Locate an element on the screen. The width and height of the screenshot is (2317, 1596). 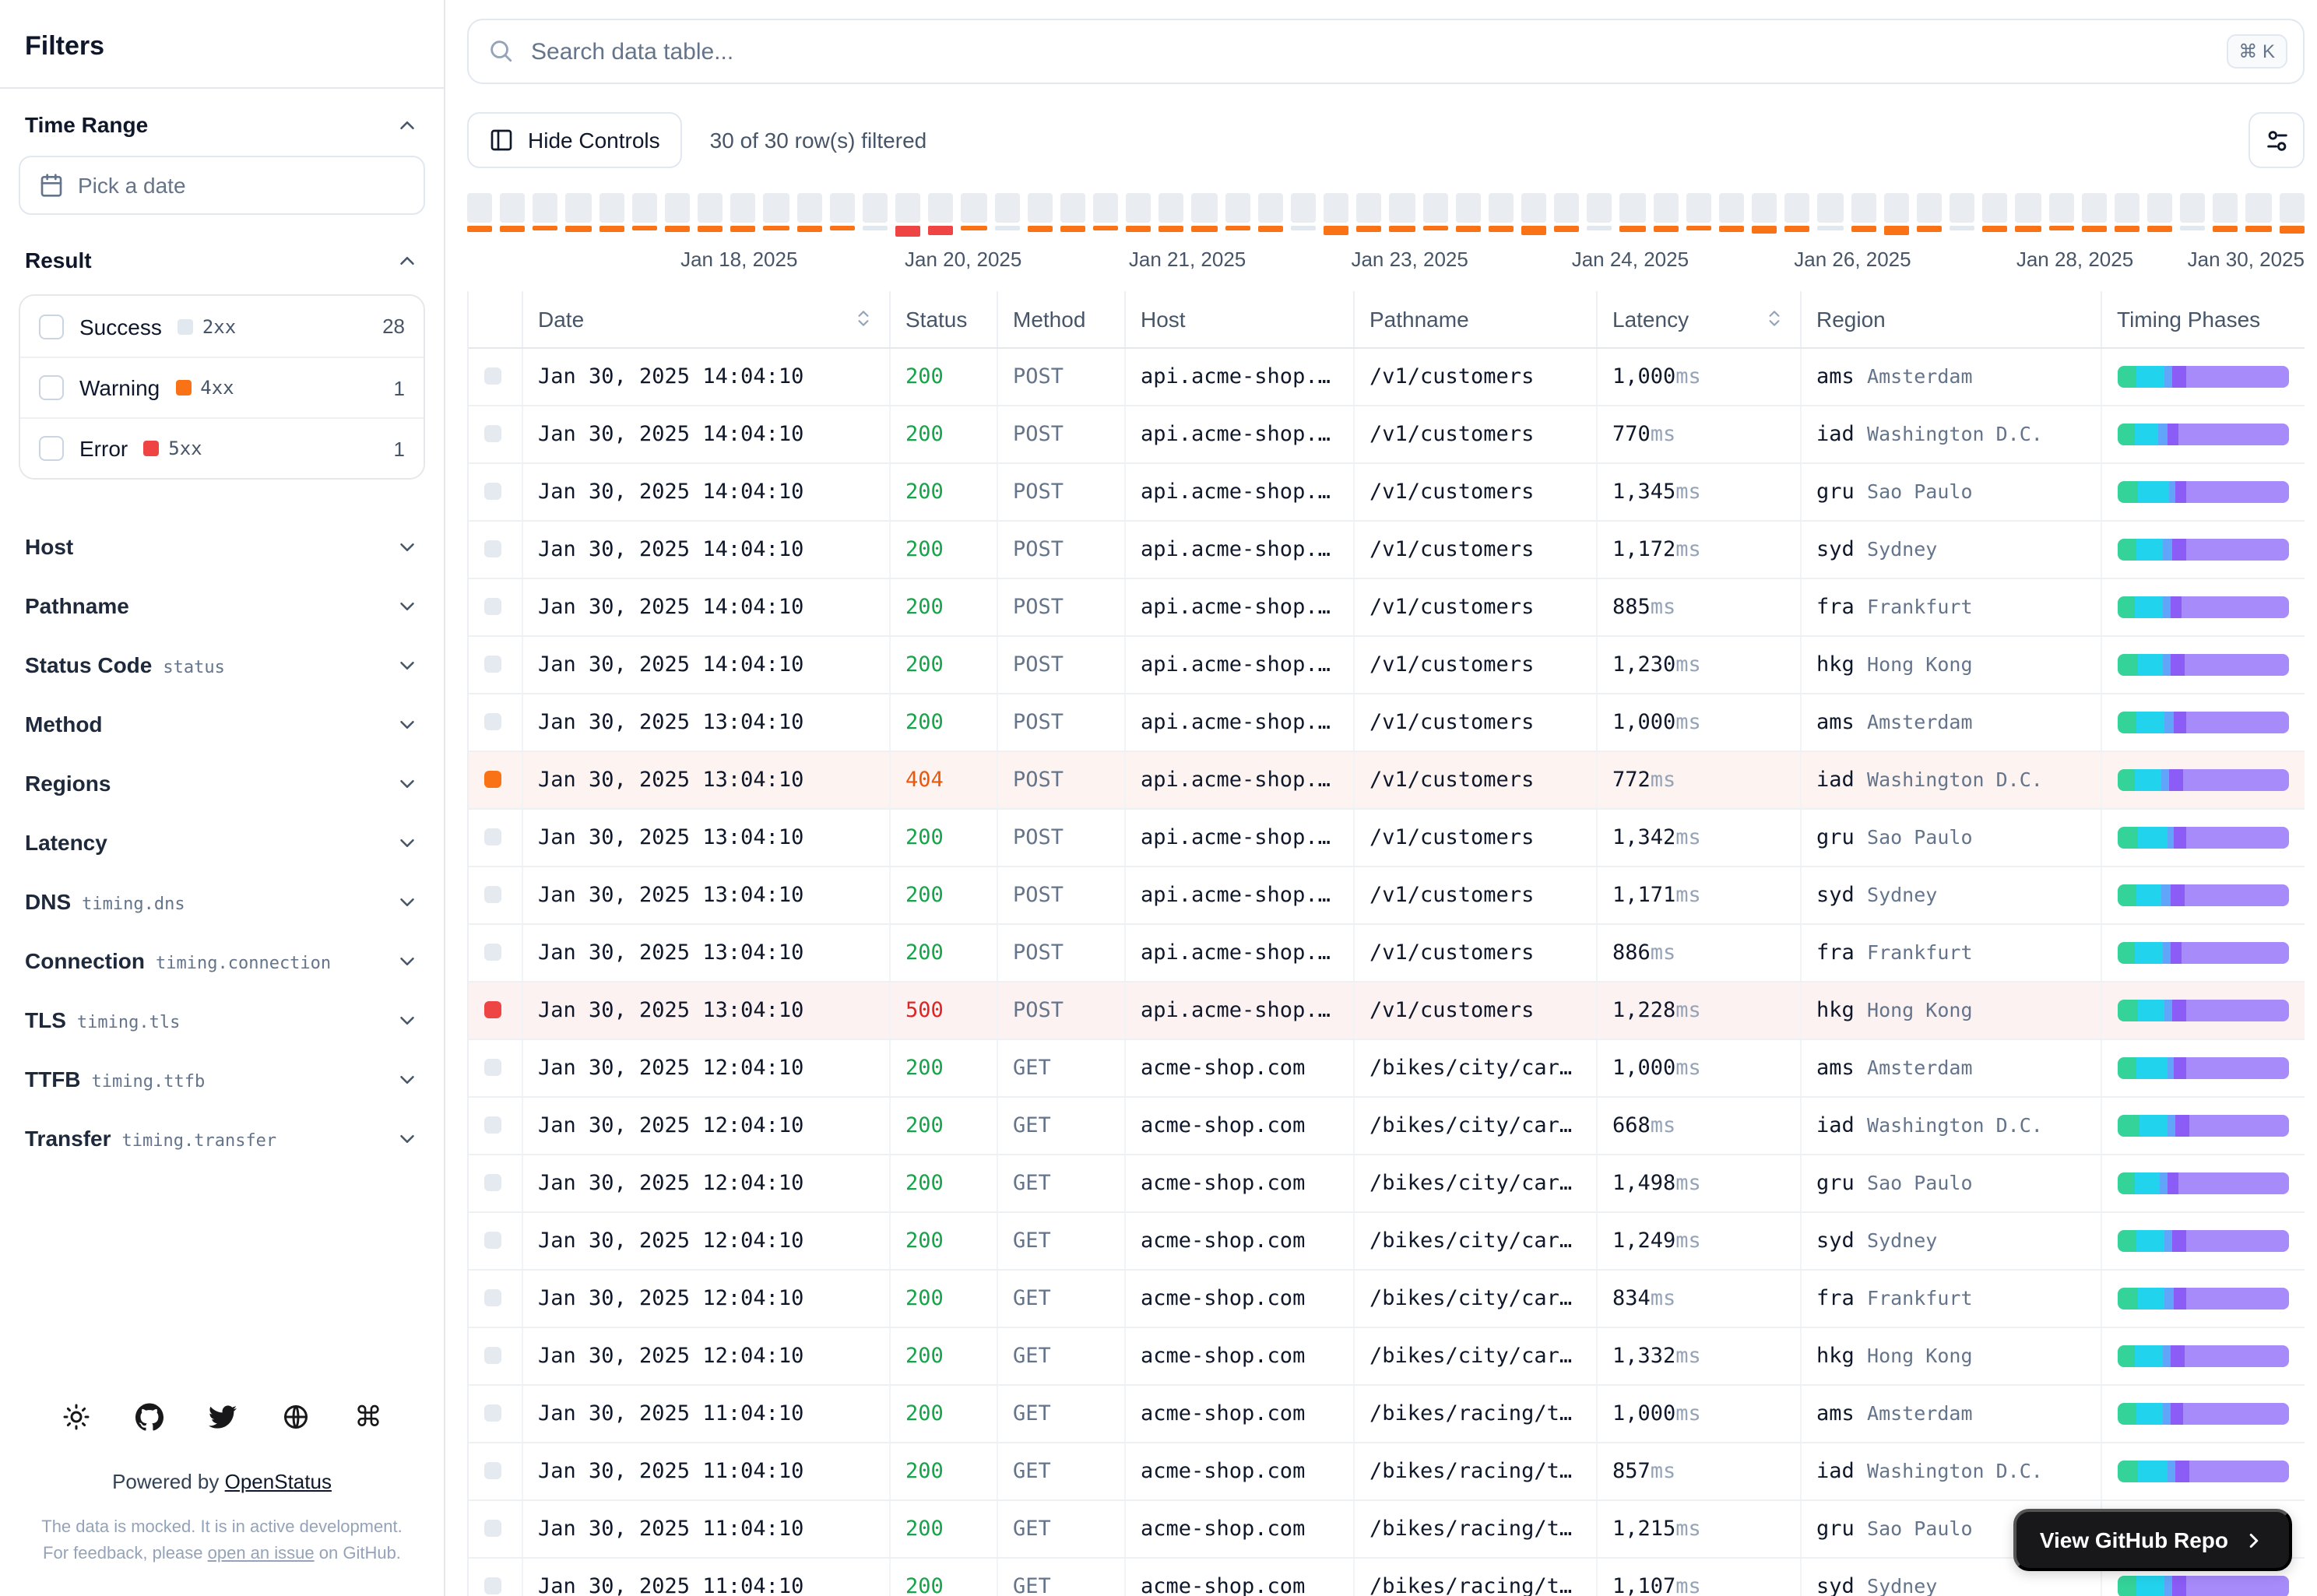
filter-section-tls: TLS timing.tls is located at coordinates (222, 1019).